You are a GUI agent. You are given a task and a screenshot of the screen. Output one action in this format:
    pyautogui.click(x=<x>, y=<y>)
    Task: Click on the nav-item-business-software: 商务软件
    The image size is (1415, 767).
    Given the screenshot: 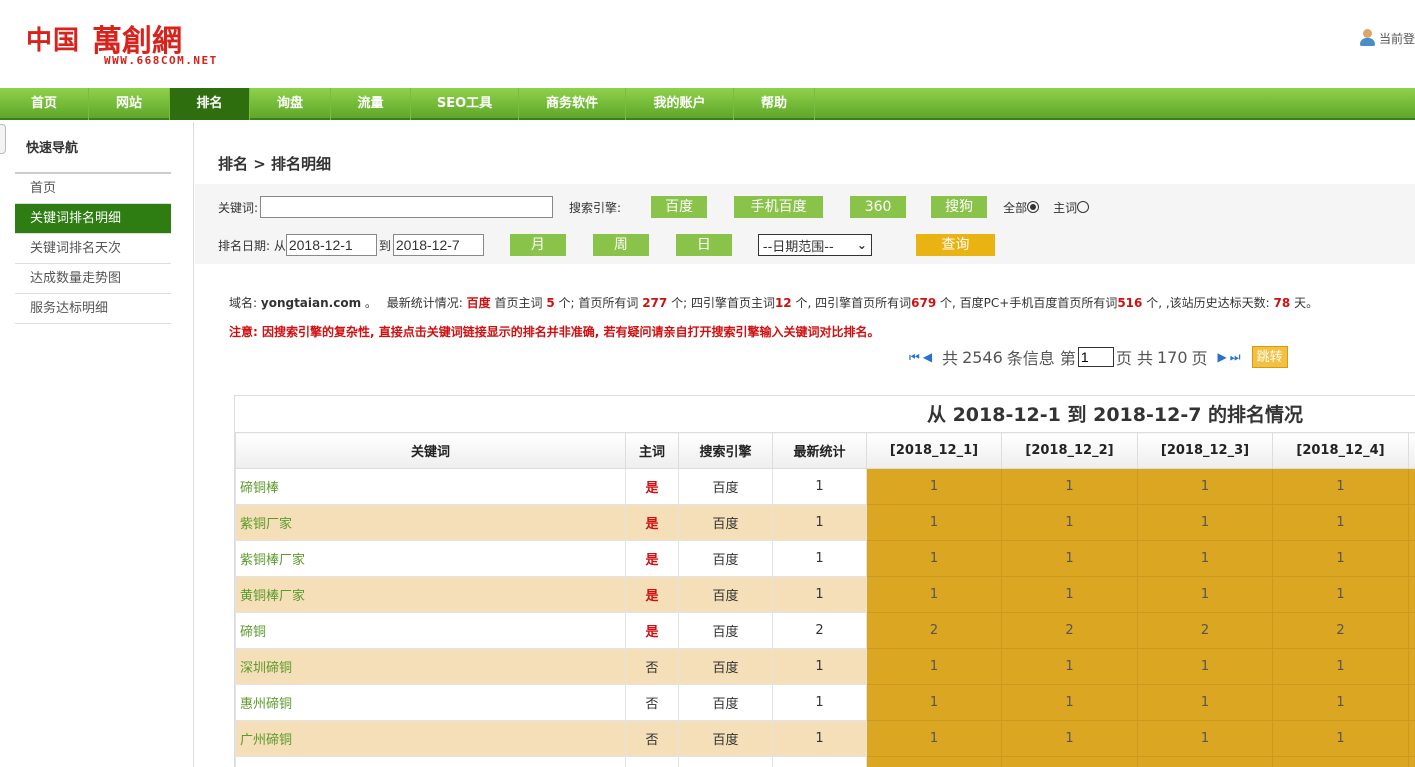 What is the action you would take?
    pyautogui.click(x=572, y=104)
    